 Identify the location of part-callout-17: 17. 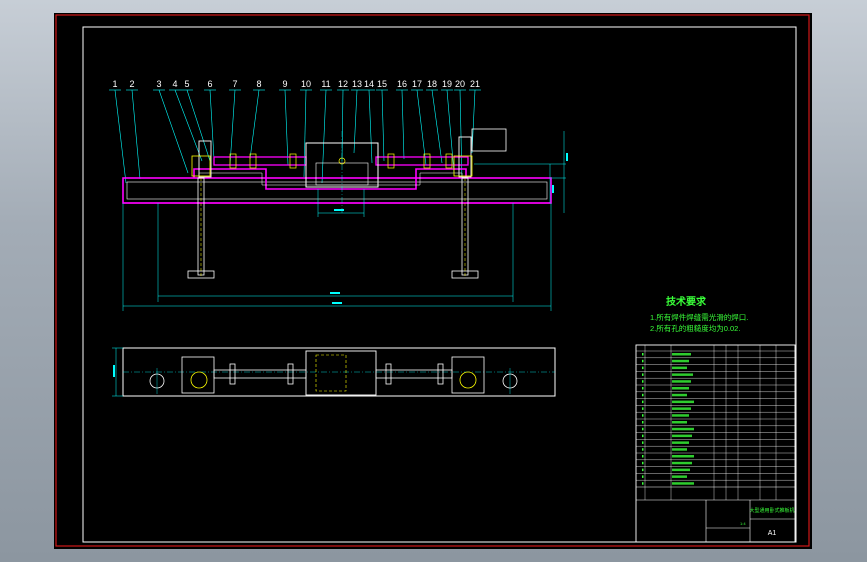
(417, 84).